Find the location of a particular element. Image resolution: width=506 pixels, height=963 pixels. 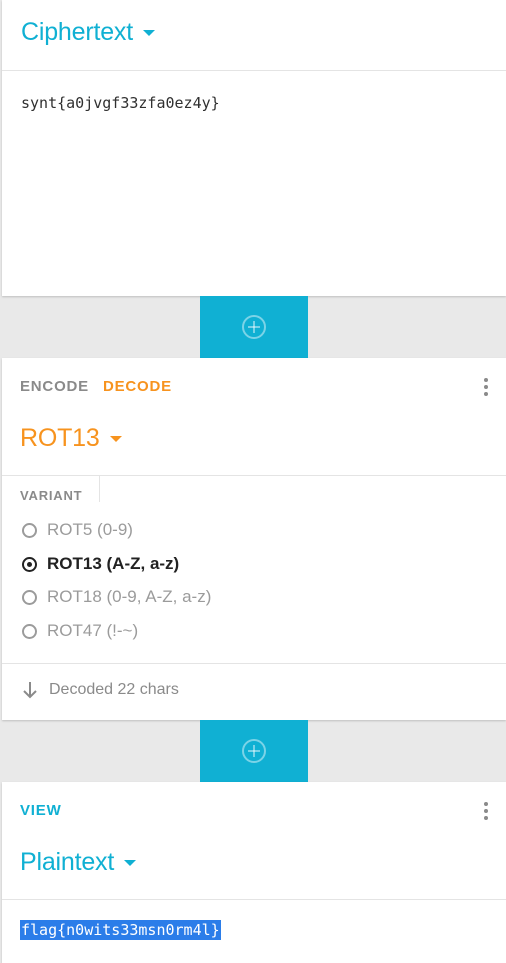

status-row: Decoded 22 chars is located at coordinates (100, 690).